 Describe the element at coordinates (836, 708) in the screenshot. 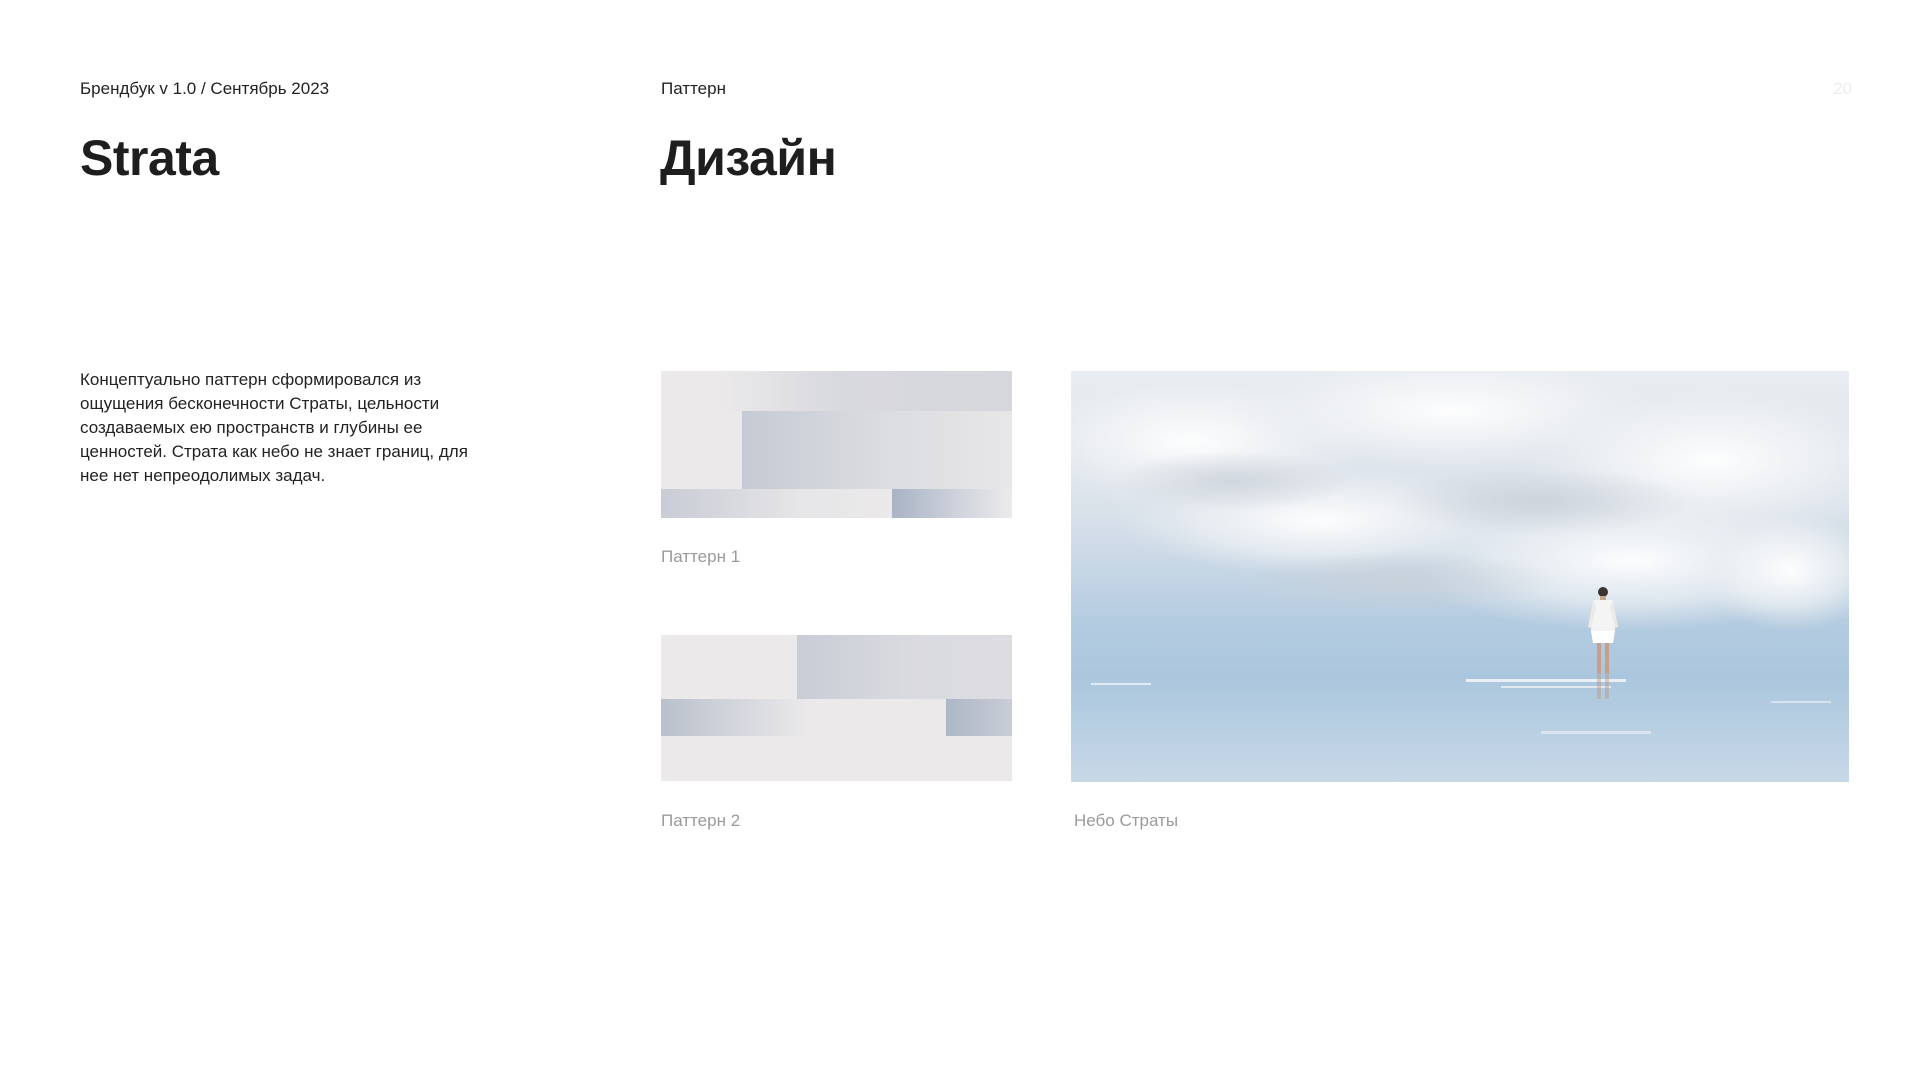

I see `pattern-2-image` at that location.